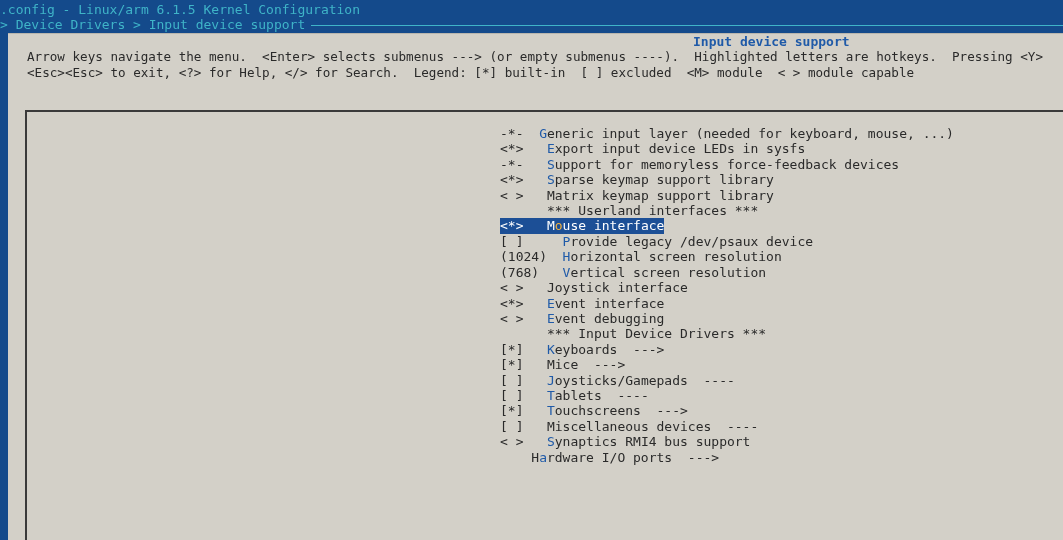  Describe the element at coordinates (637, 195) in the screenshot. I see `menu-item: < > Matrix keymap support library` at that location.